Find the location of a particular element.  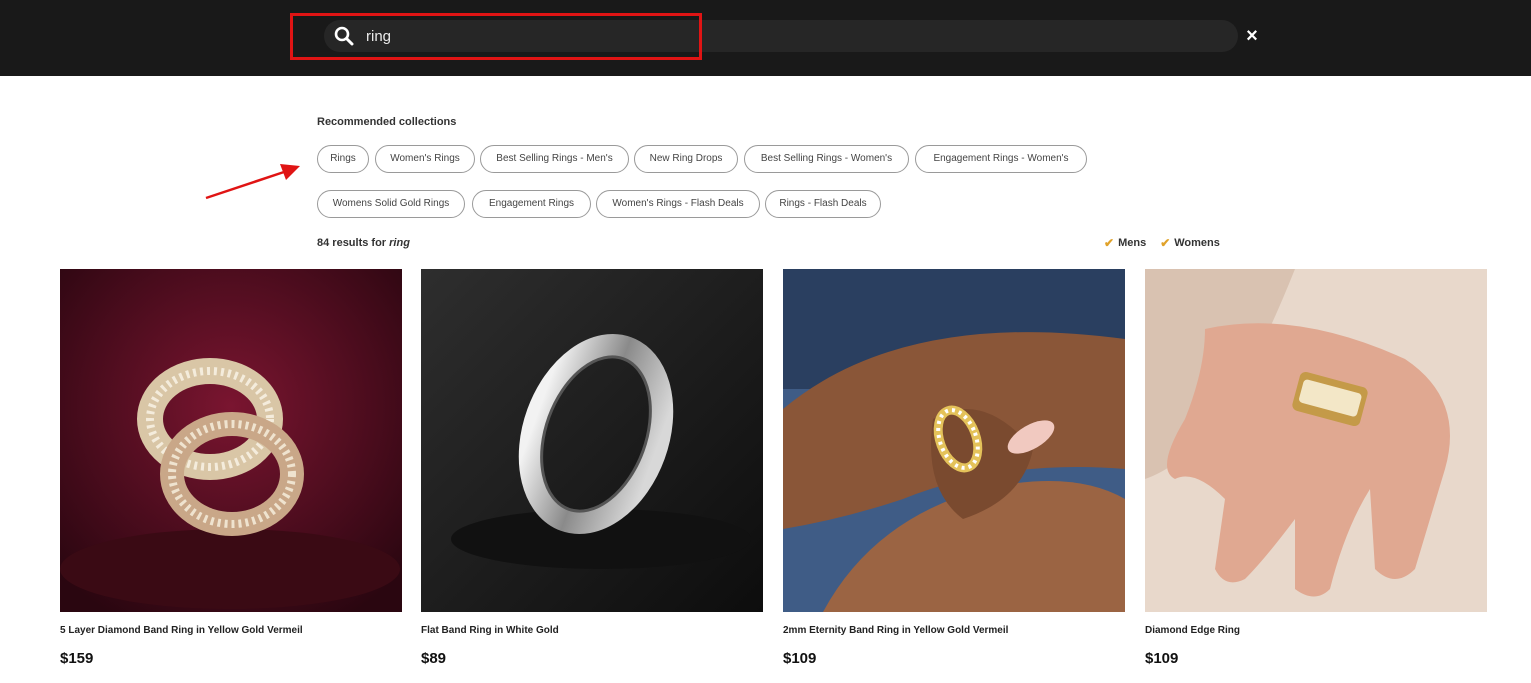

results-query: ring is located at coordinates (399, 243).